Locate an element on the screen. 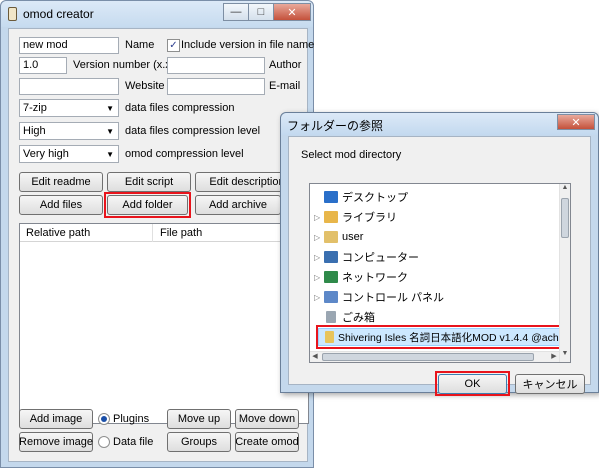 The width and height of the screenshot is (599, 468). cancel-button: キャンセル is located at coordinates (550, 384).